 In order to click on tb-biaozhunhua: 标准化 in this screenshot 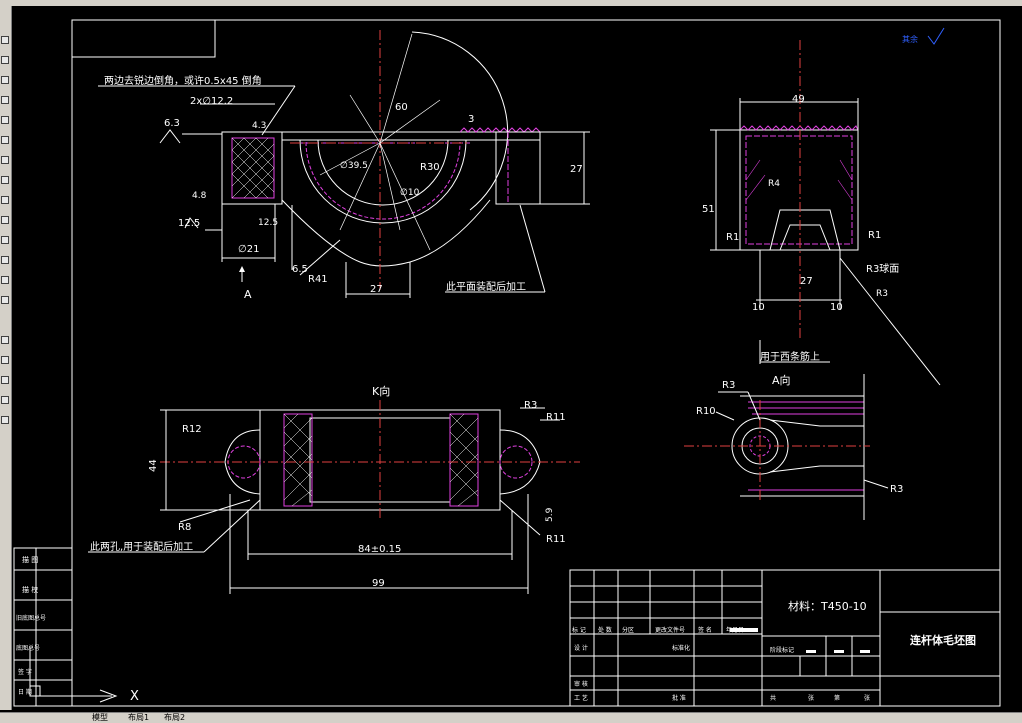, I will do `click(681, 648)`.